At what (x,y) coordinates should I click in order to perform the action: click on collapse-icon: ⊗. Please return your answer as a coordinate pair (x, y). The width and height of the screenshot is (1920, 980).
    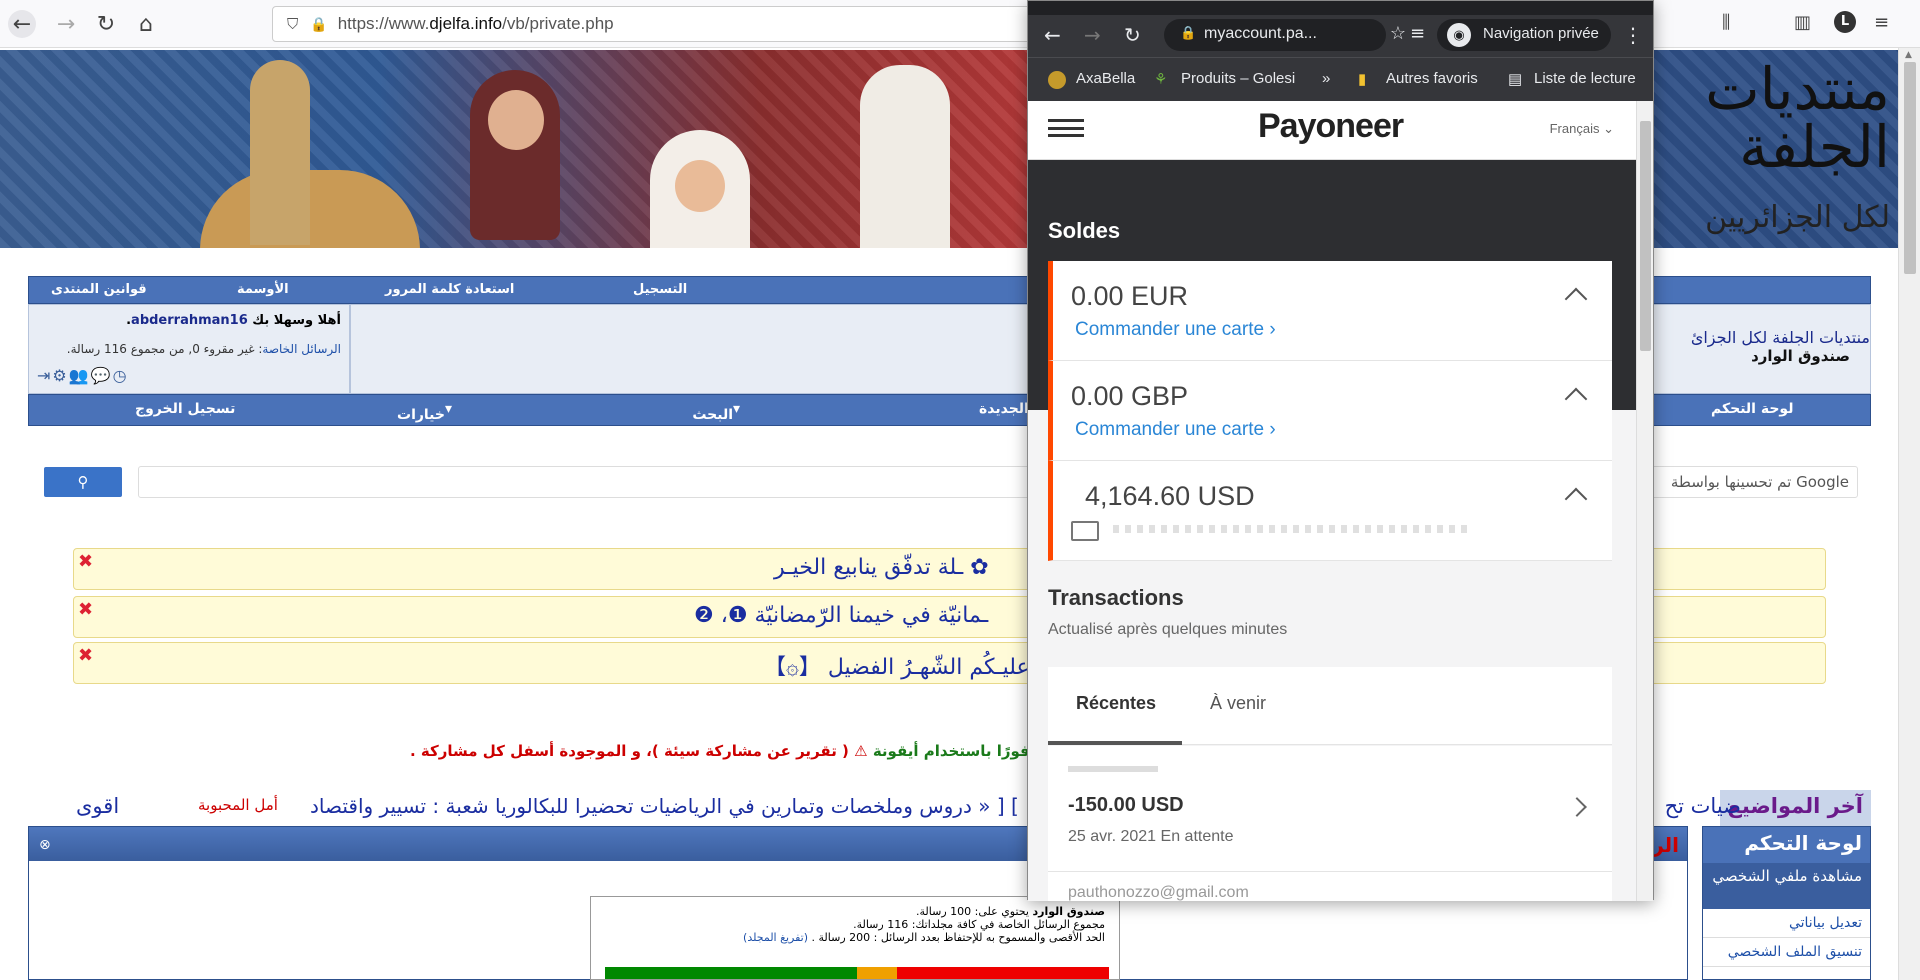
    Looking at the image, I should click on (45, 845).